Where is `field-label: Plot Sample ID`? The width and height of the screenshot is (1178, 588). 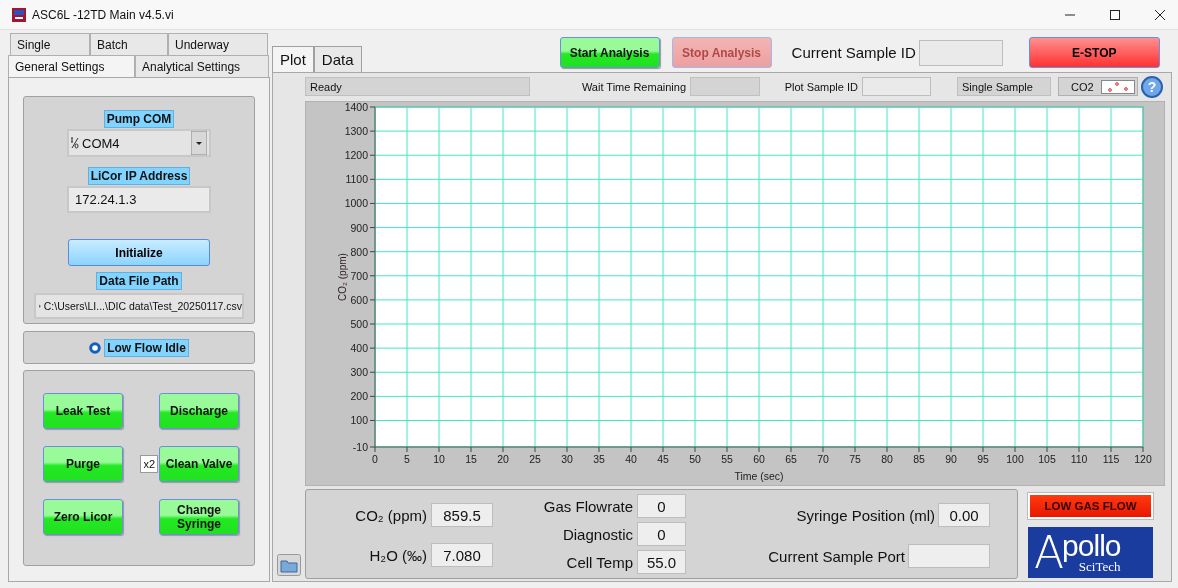 field-label: Plot Sample ID is located at coordinates (821, 86).